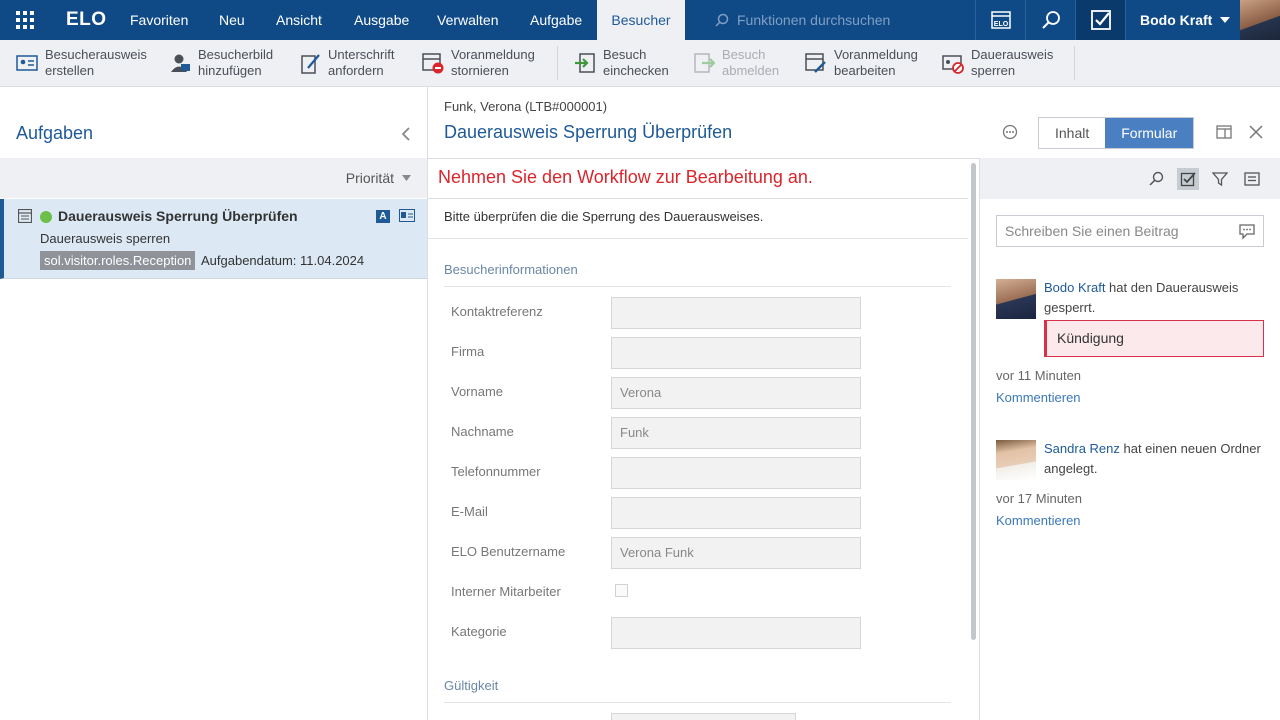 Image resolution: width=1280 pixels, height=720 pixels. Describe the element at coordinates (1012, 54) in the screenshot. I see `ribbon-label: Dauerausweis` at that location.